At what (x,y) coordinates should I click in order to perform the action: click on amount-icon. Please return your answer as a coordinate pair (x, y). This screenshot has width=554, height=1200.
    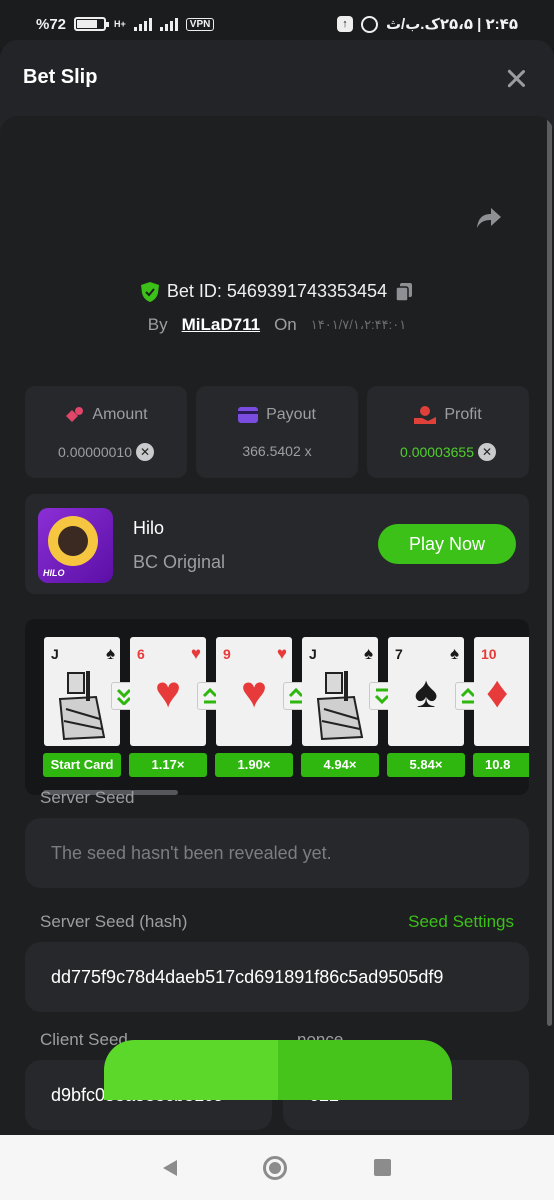
    Looking at the image, I should click on (75, 414).